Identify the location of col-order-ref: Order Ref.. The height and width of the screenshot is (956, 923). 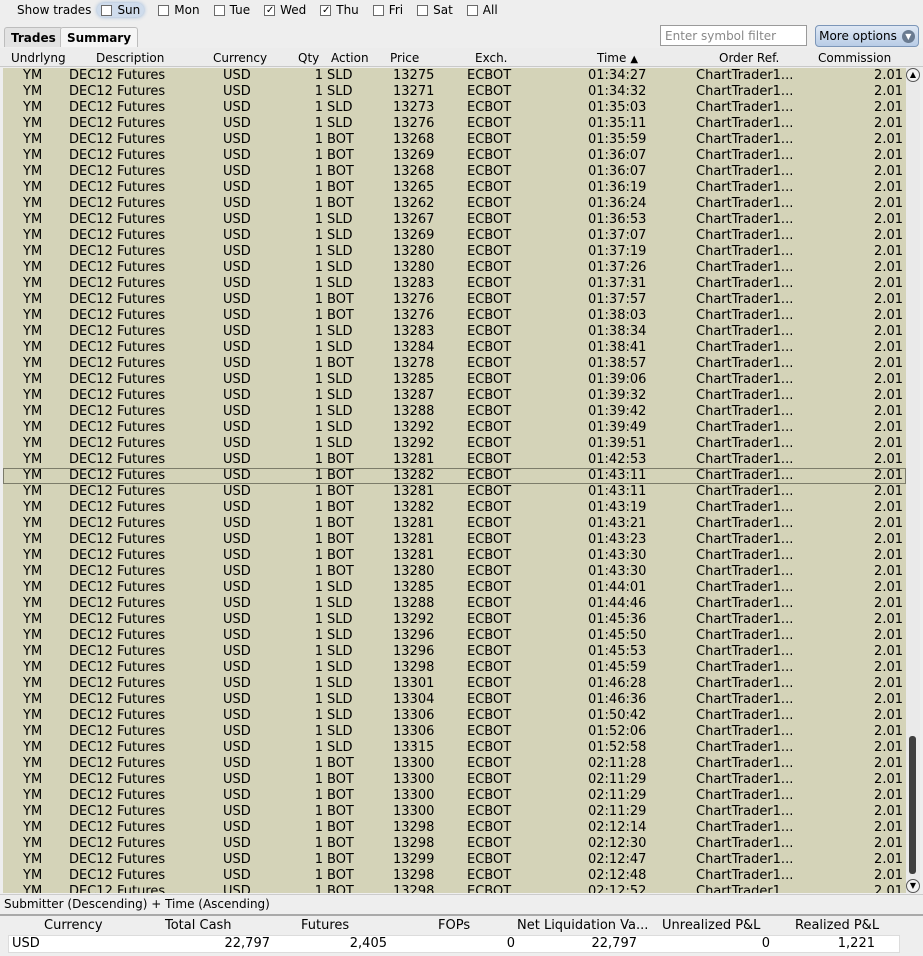
(749, 58).